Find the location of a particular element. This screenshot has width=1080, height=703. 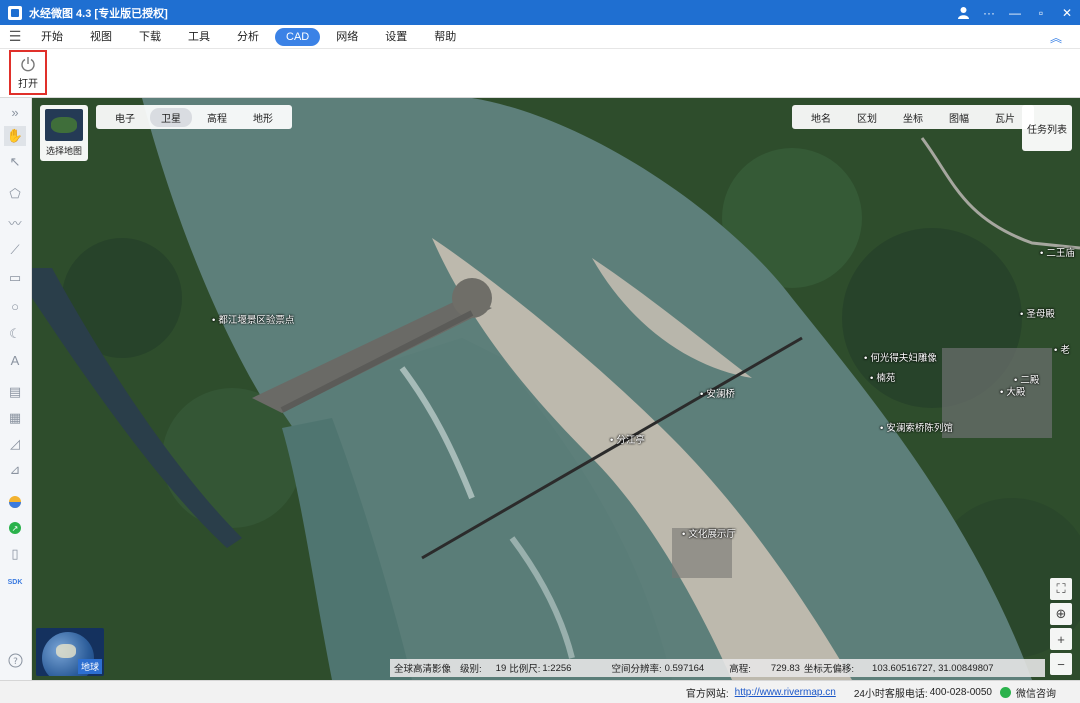

overlay-tabs: 地名 区划 坐标 图幅 瓦片 is located at coordinates (913, 117).